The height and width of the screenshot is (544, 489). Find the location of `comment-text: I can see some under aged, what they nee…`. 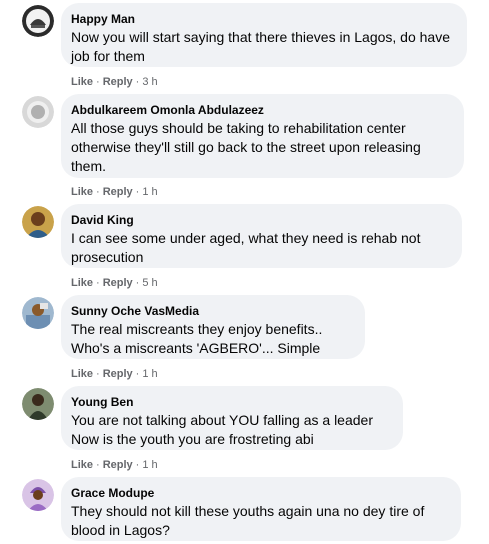

comment-text: I can see some under aged, what they nee… is located at coordinates (246, 247).